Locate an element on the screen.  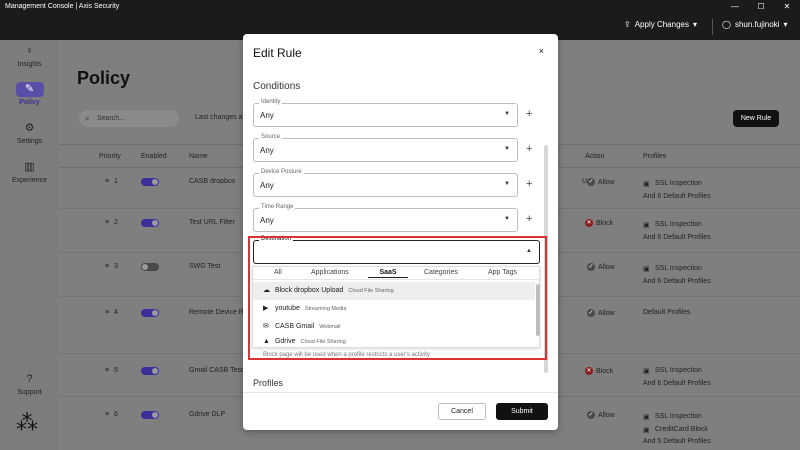
dialog-title: Edit Rule is located at coordinates (277, 53).